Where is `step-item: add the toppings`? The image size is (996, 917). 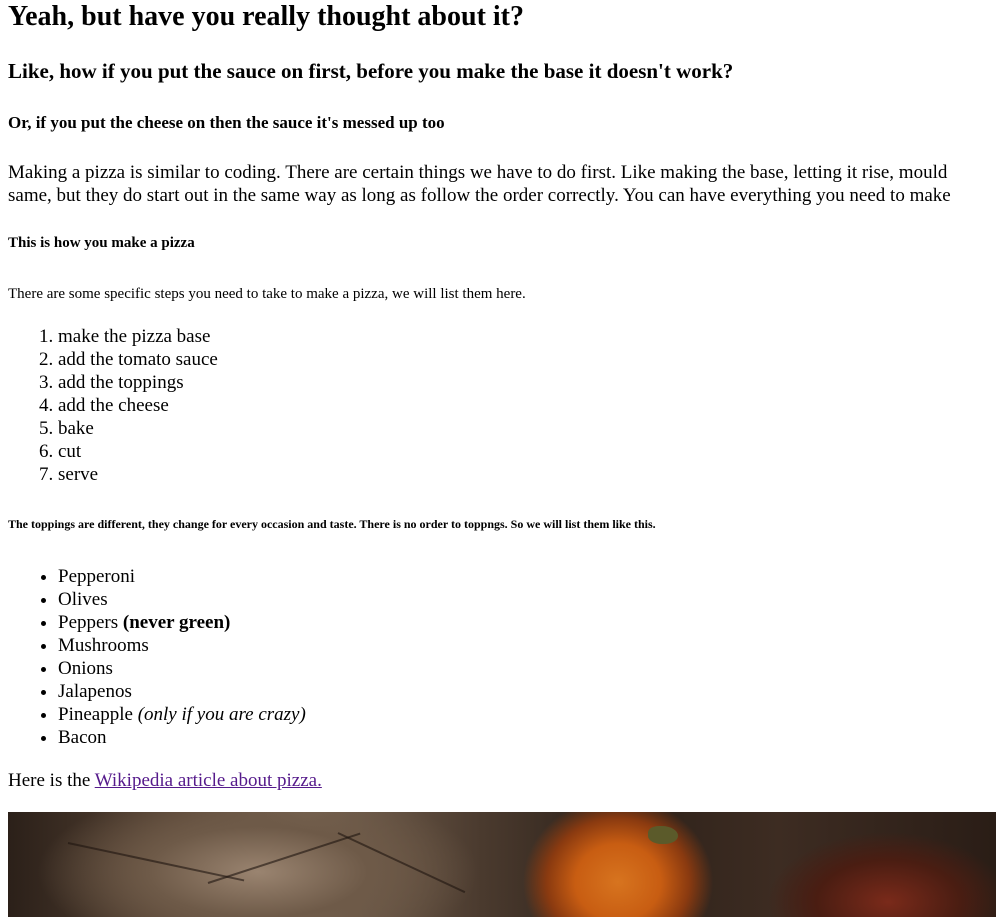 step-item: add the toppings is located at coordinates (138, 382).